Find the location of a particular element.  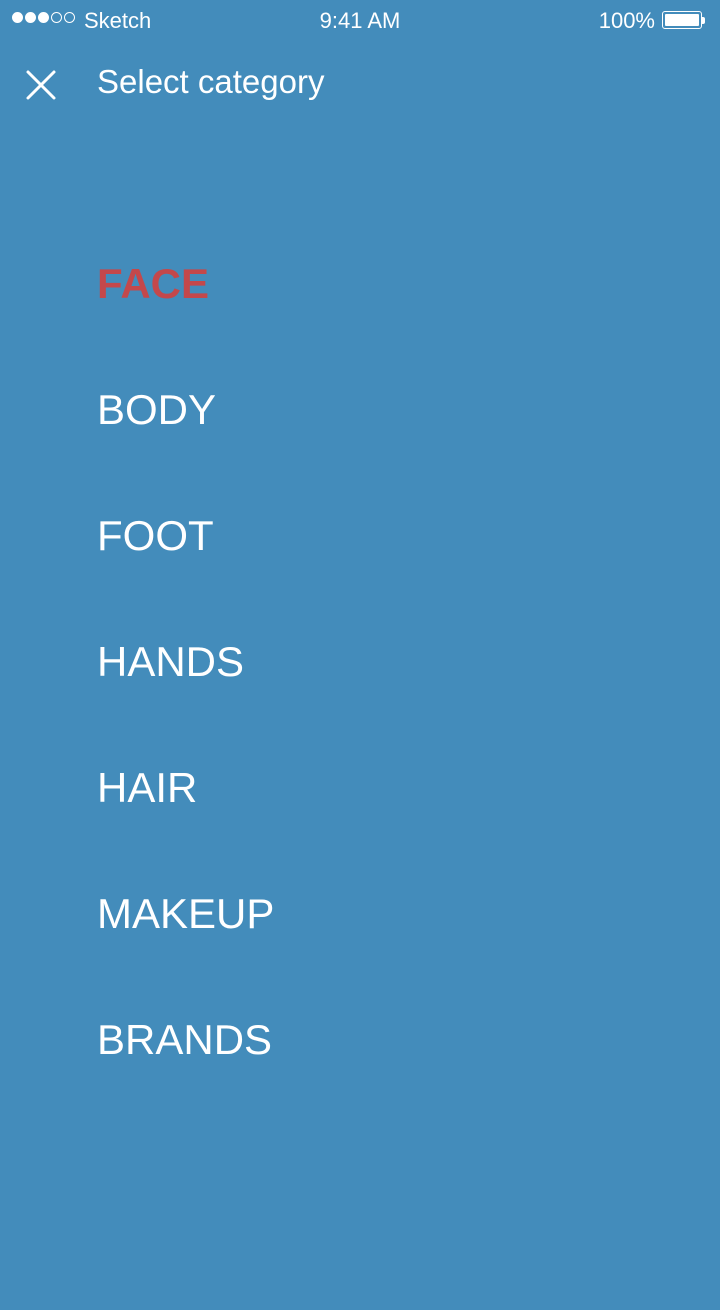

battery-percentage: 100% is located at coordinates (626, 20).